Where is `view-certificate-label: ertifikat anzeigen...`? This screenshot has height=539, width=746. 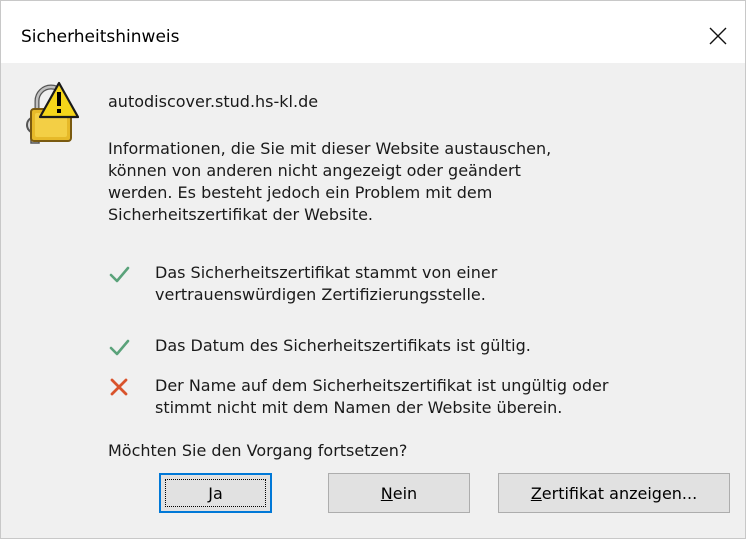
view-certificate-label: ertifikat anzeigen... is located at coordinates (619, 493).